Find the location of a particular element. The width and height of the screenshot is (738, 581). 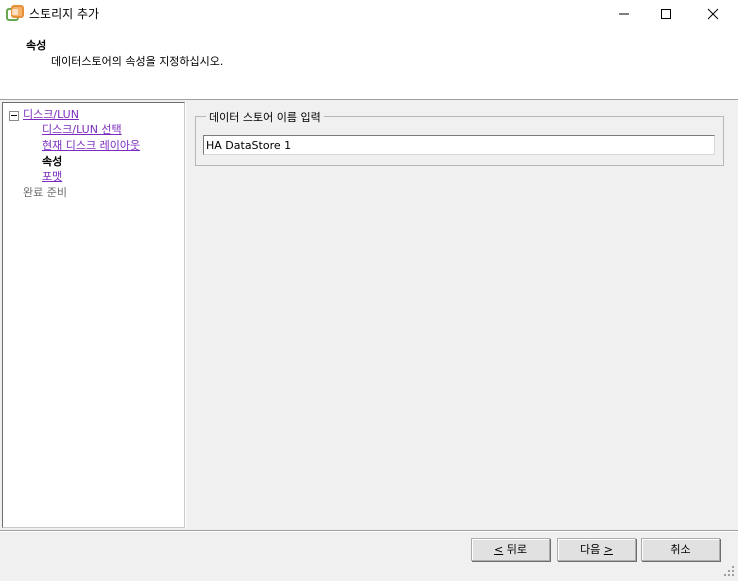

wizard-header: 속성 데이터스토어의 속성을 지정하십시오. is located at coordinates (369, 64).